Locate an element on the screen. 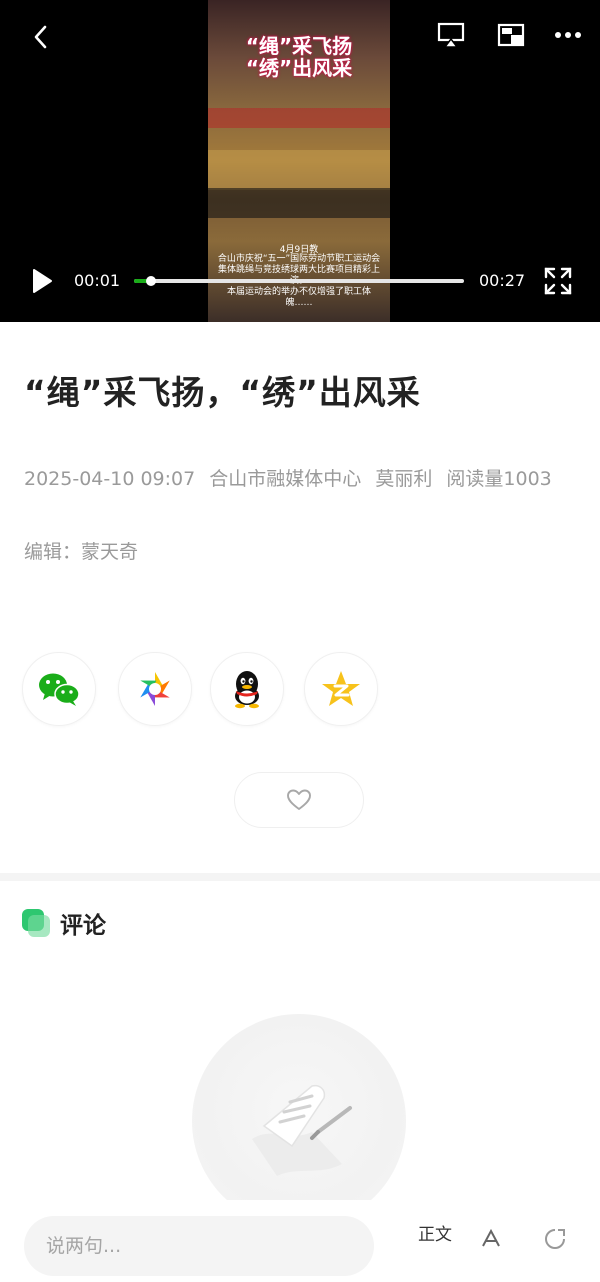  picture-in-picture-icon is located at coordinates (511, 35).